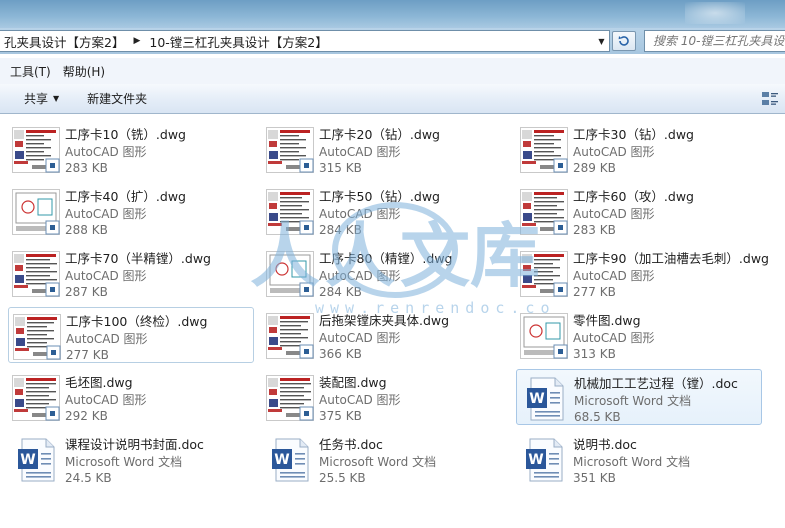 This screenshot has width=785, height=528. I want to click on file-item: 工序卡80（精镗）.dwg AutoCAD 图形 284 KB, so click(385, 273).